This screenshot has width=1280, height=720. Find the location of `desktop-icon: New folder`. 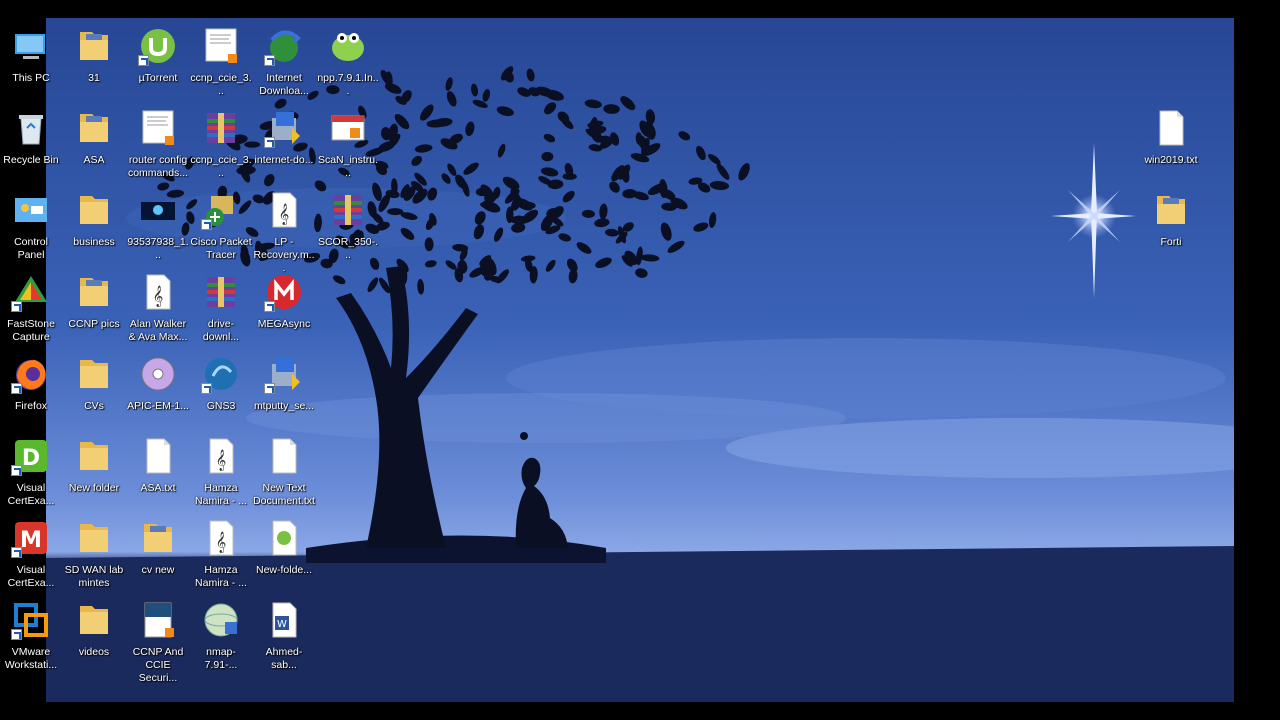

desktop-icon: New folder is located at coordinates (94, 472).